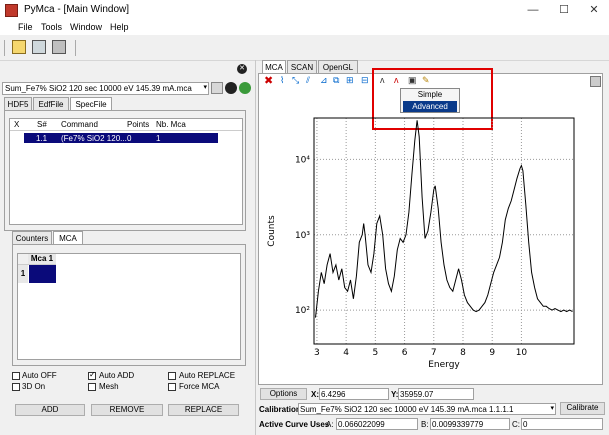 This screenshot has width=609, height=435. What do you see at coordinates (492, 353) in the screenshot?
I see `x-tick-label: 9` at bounding box center [492, 353].